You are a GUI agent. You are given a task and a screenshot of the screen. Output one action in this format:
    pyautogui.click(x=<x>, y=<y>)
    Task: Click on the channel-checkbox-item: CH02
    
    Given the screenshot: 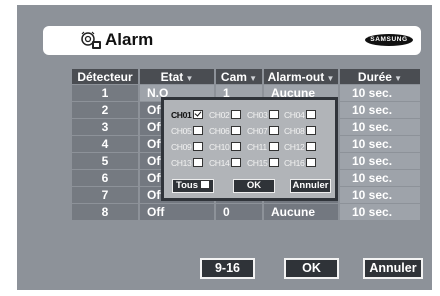 What is the action you would take?
    pyautogui.click(x=225, y=115)
    